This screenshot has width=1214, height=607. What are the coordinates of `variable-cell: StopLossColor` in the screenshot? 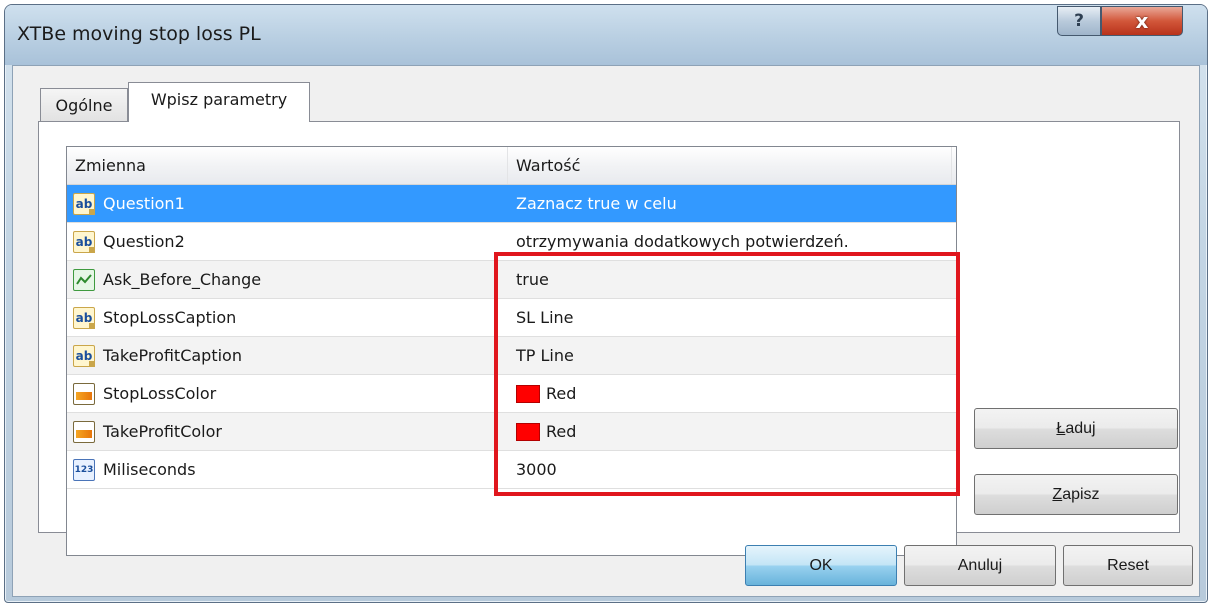 It's located at (287, 393).